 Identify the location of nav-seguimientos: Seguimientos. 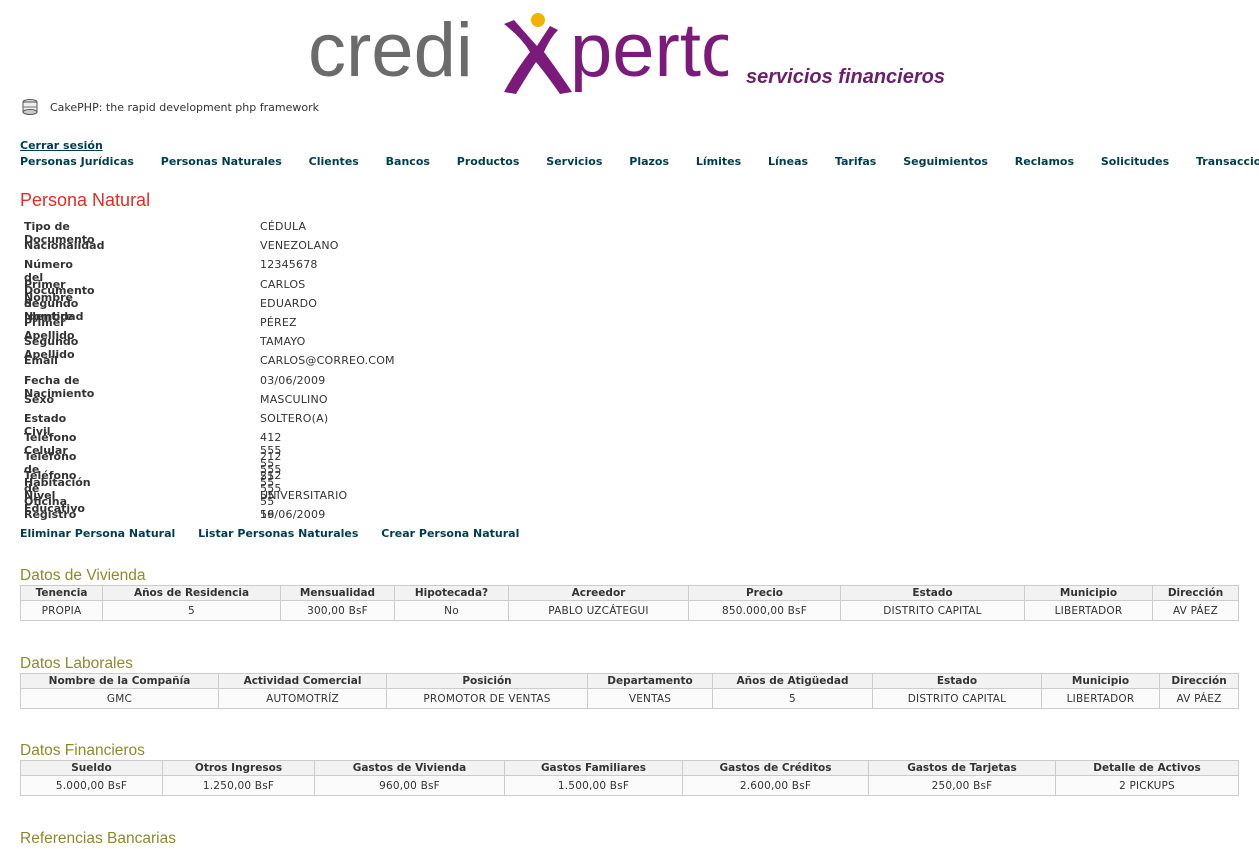
(945, 161).